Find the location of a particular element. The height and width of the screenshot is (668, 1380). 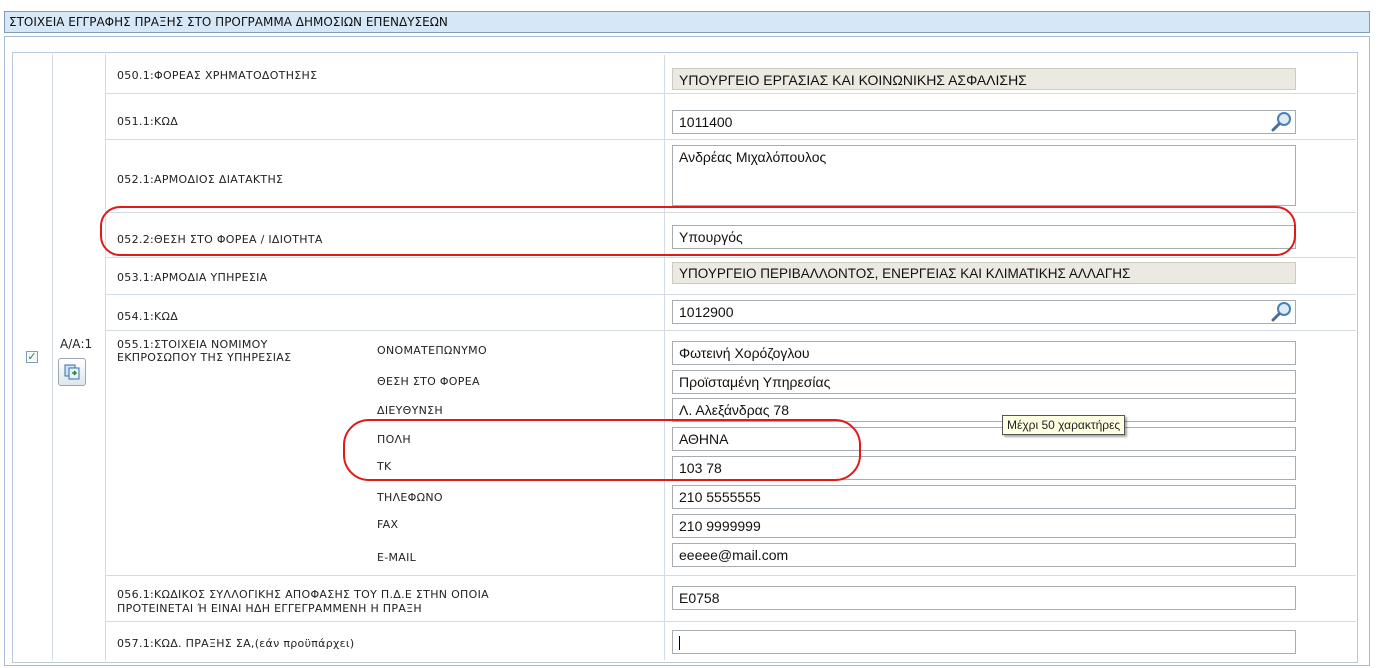

code-054-field: 1012900 is located at coordinates (984, 312).